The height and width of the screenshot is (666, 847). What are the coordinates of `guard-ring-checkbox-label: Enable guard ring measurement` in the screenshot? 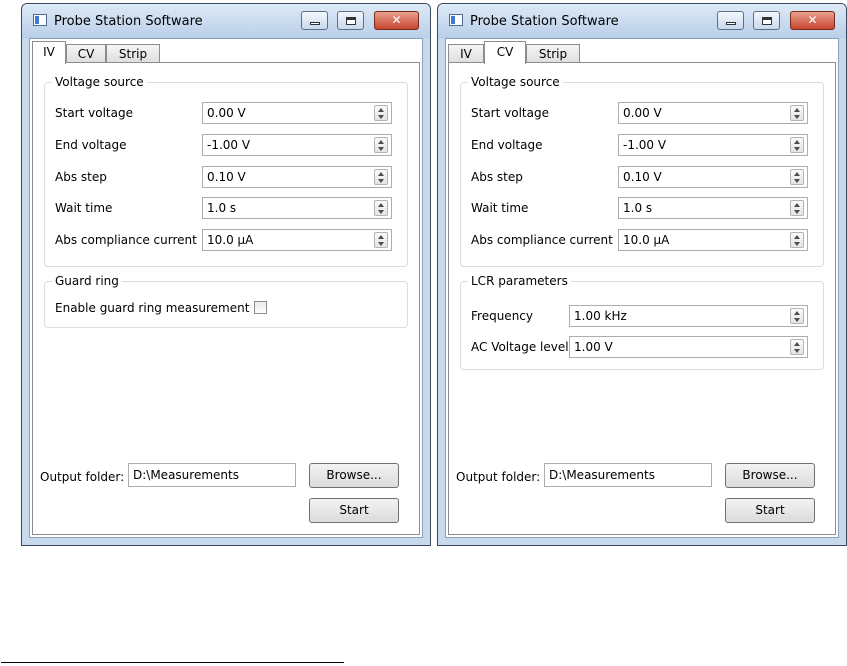 It's located at (152, 308).